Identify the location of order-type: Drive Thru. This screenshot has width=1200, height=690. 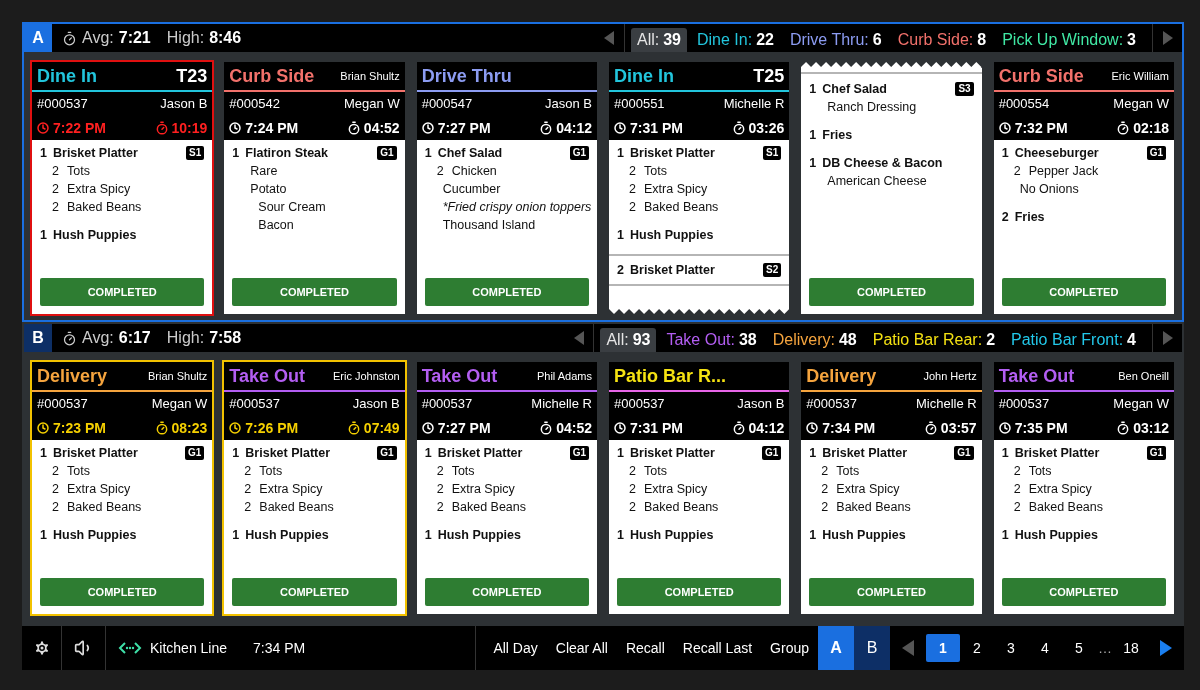
(466, 76).